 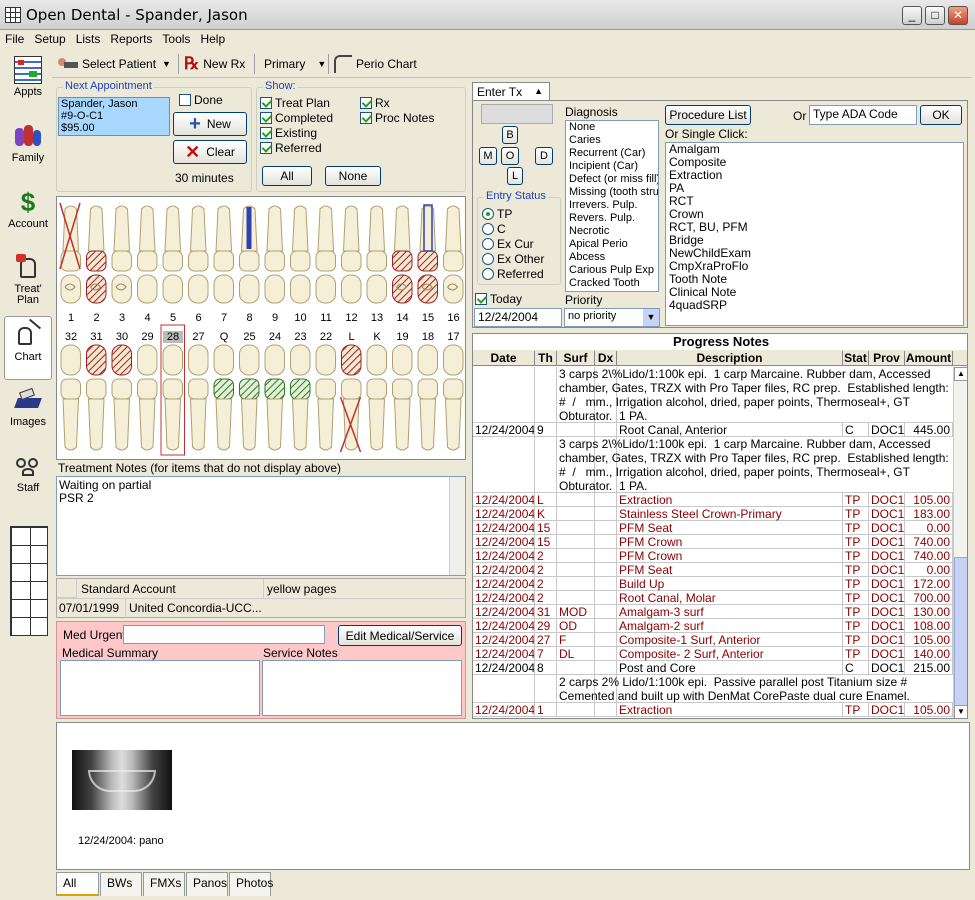 I want to click on upper-tooth-number: 9, so click(x=275, y=318).